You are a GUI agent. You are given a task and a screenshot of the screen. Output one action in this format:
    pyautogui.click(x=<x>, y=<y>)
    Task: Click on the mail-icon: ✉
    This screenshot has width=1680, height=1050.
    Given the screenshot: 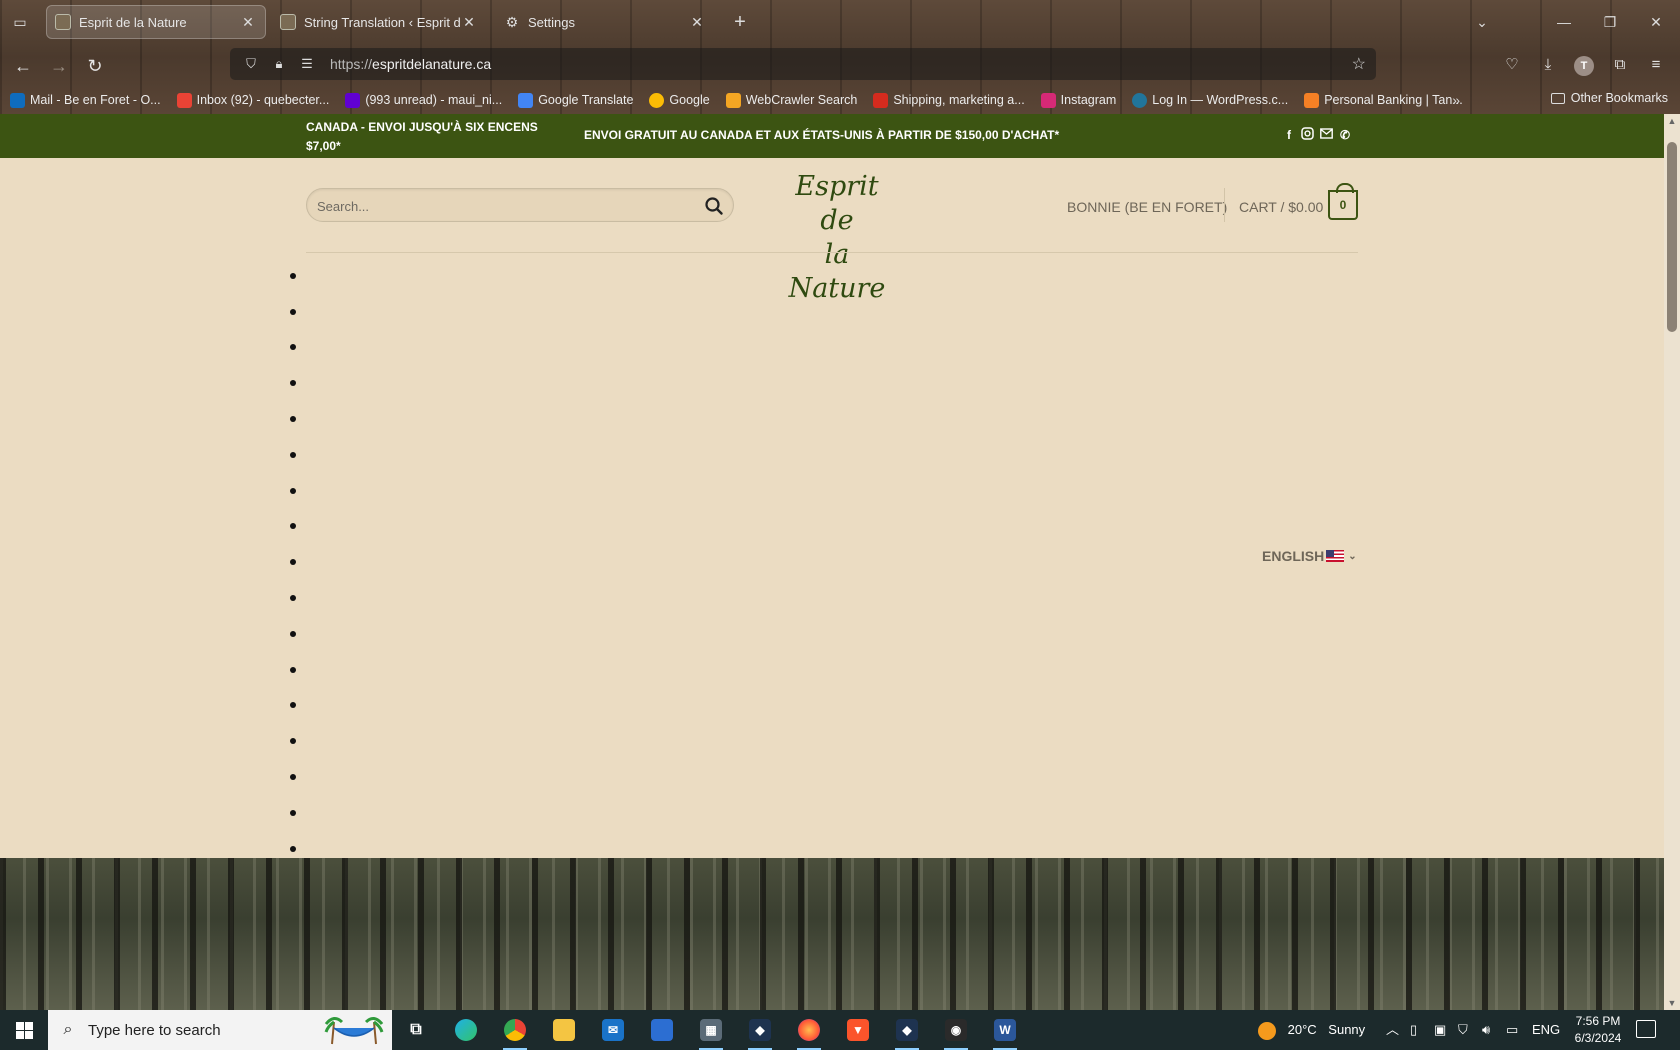 What is the action you would take?
    pyautogui.click(x=613, y=1030)
    